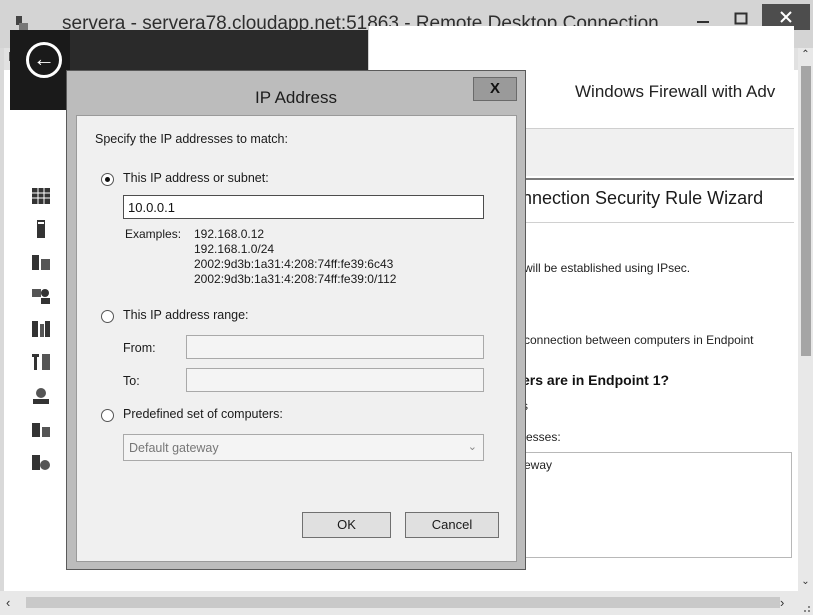 The height and width of the screenshot is (615, 813). What do you see at coordinates (741, 18) in the screenshot?
I see `maximize-icon` at bounding box center [741, 18].